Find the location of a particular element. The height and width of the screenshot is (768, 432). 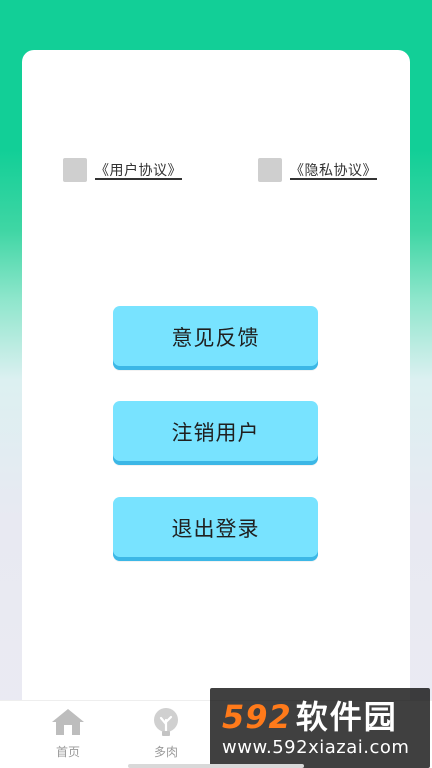

house-icon is located at coordinates (68, 722).